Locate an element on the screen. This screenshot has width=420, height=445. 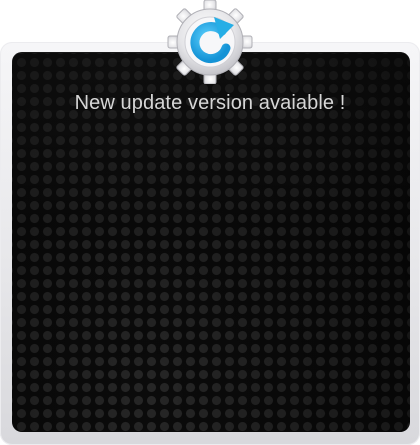
update-refresh-icon is located at coordinates (210, 42).